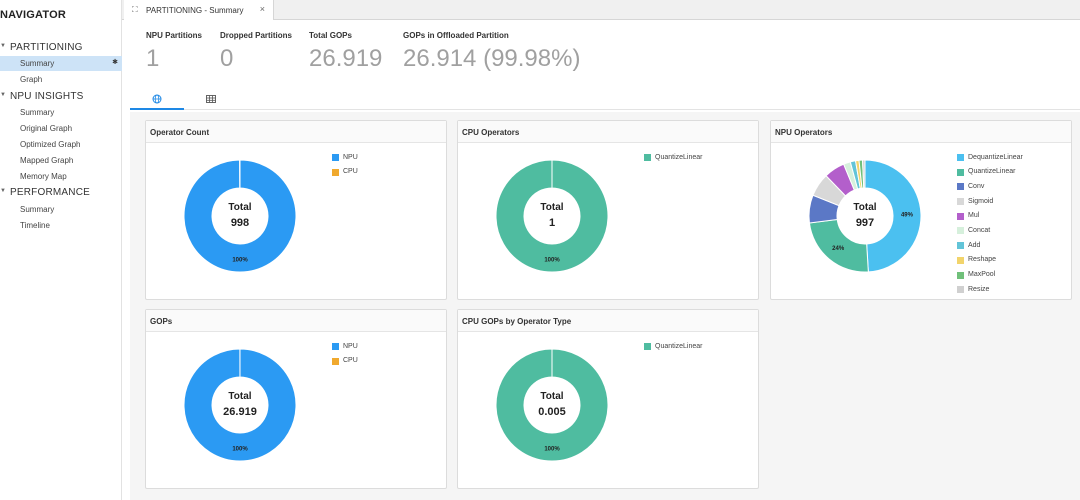  What do you see at coordinates (43, 176) in the screenshot?
I see `nav-item-label: Memory Map` at bounding box center [43, 176].